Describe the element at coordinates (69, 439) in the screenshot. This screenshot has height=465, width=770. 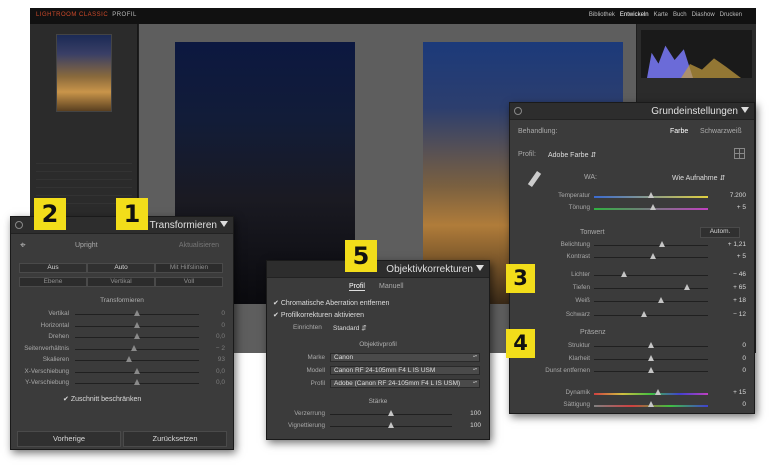
I see `previous-button: Vorherige` at that location.